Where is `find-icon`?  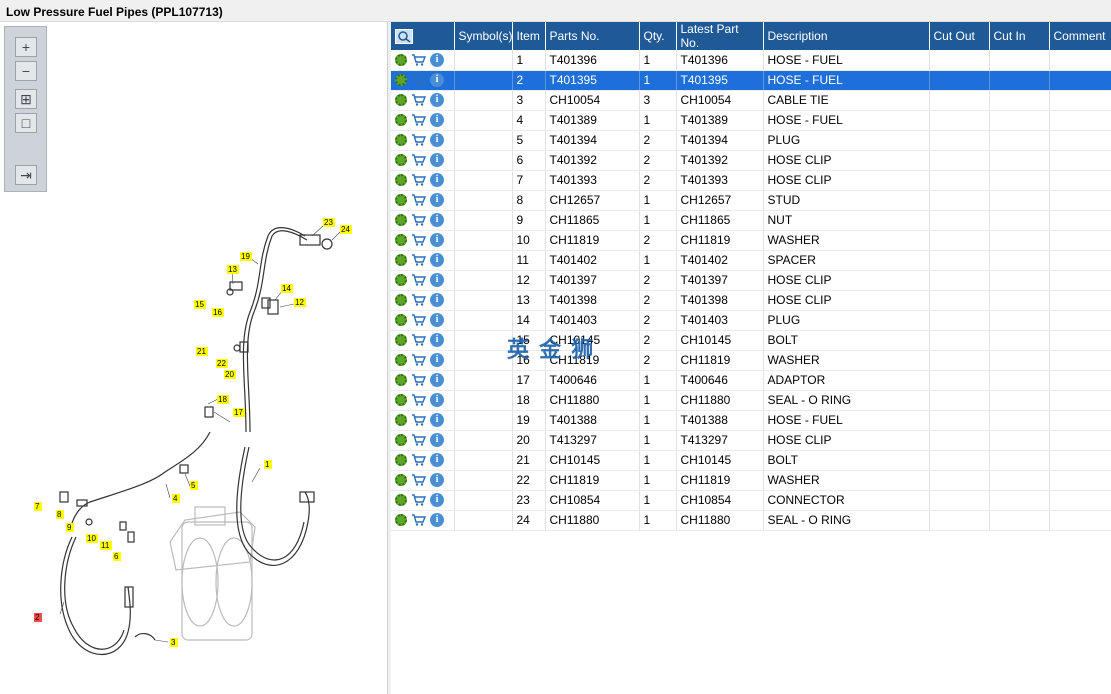
find-icon is located at coordinates (404, 36).